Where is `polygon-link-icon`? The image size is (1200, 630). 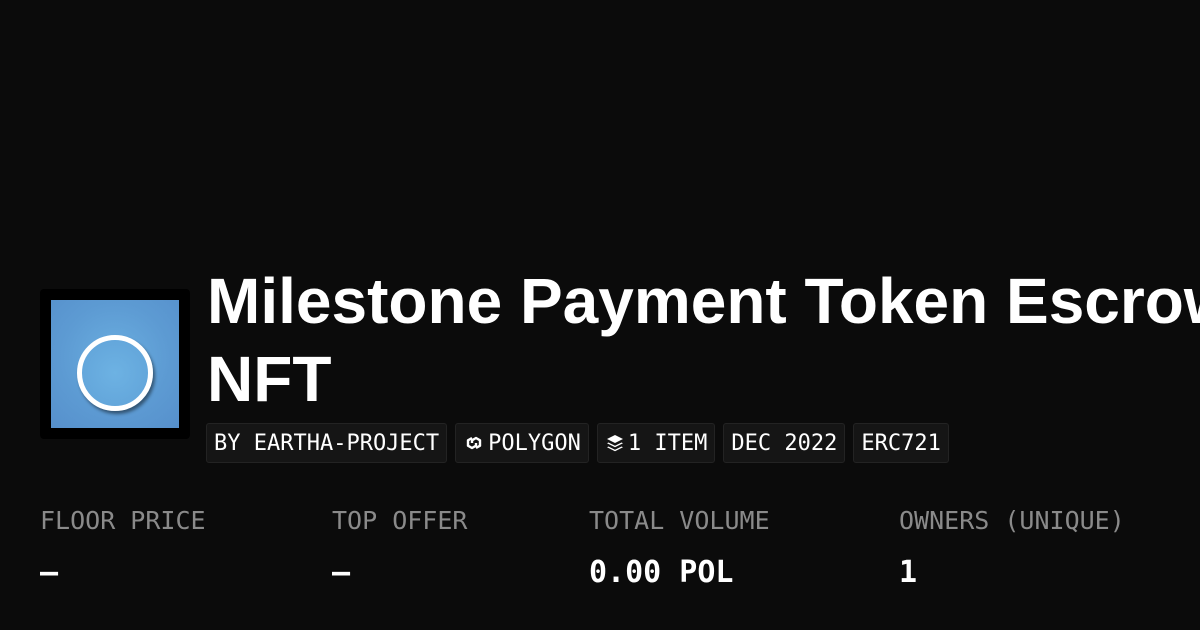
polygon-link-icon is located at coordinates (474, 443).